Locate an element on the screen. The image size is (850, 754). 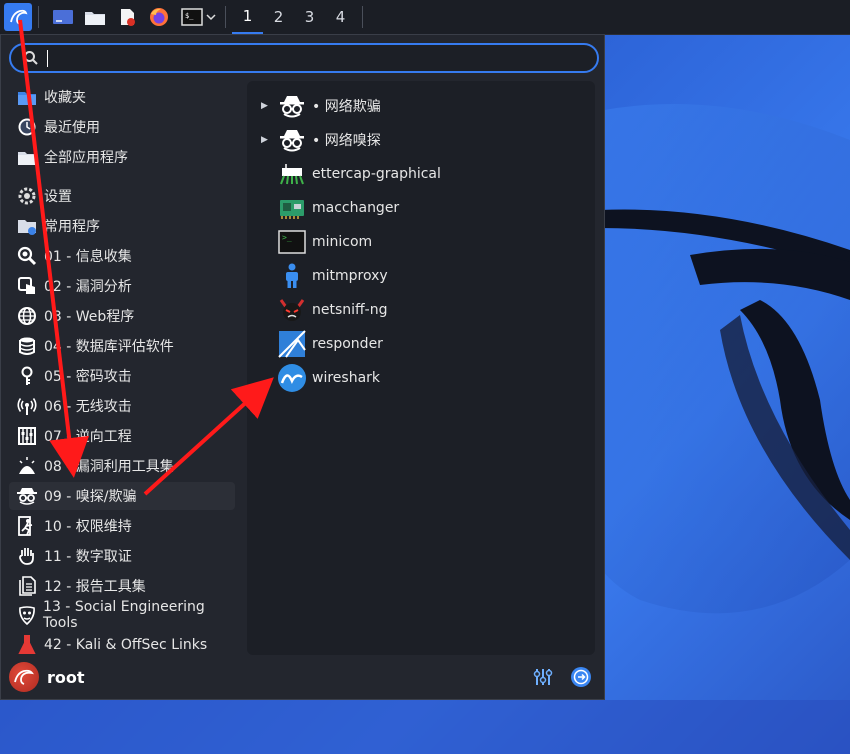
settings-sliders-icon is located at coordinates (543, 677).